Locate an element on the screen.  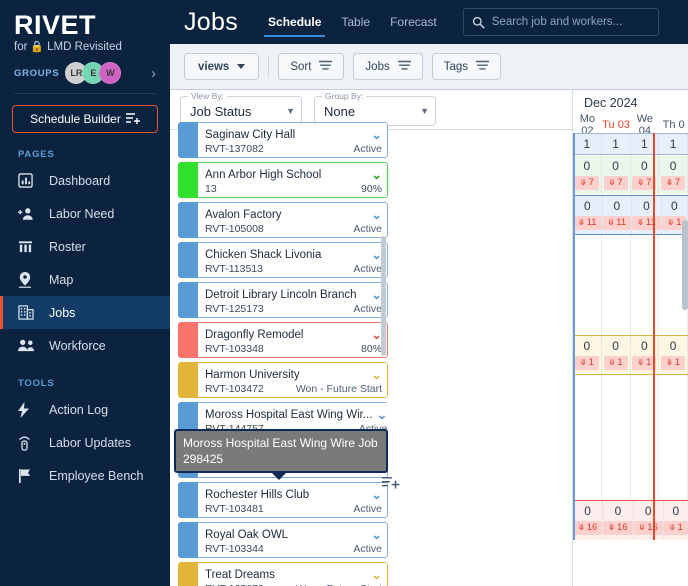
calendar-row: 1 1 1 1 is located at coordinates (630, 144).